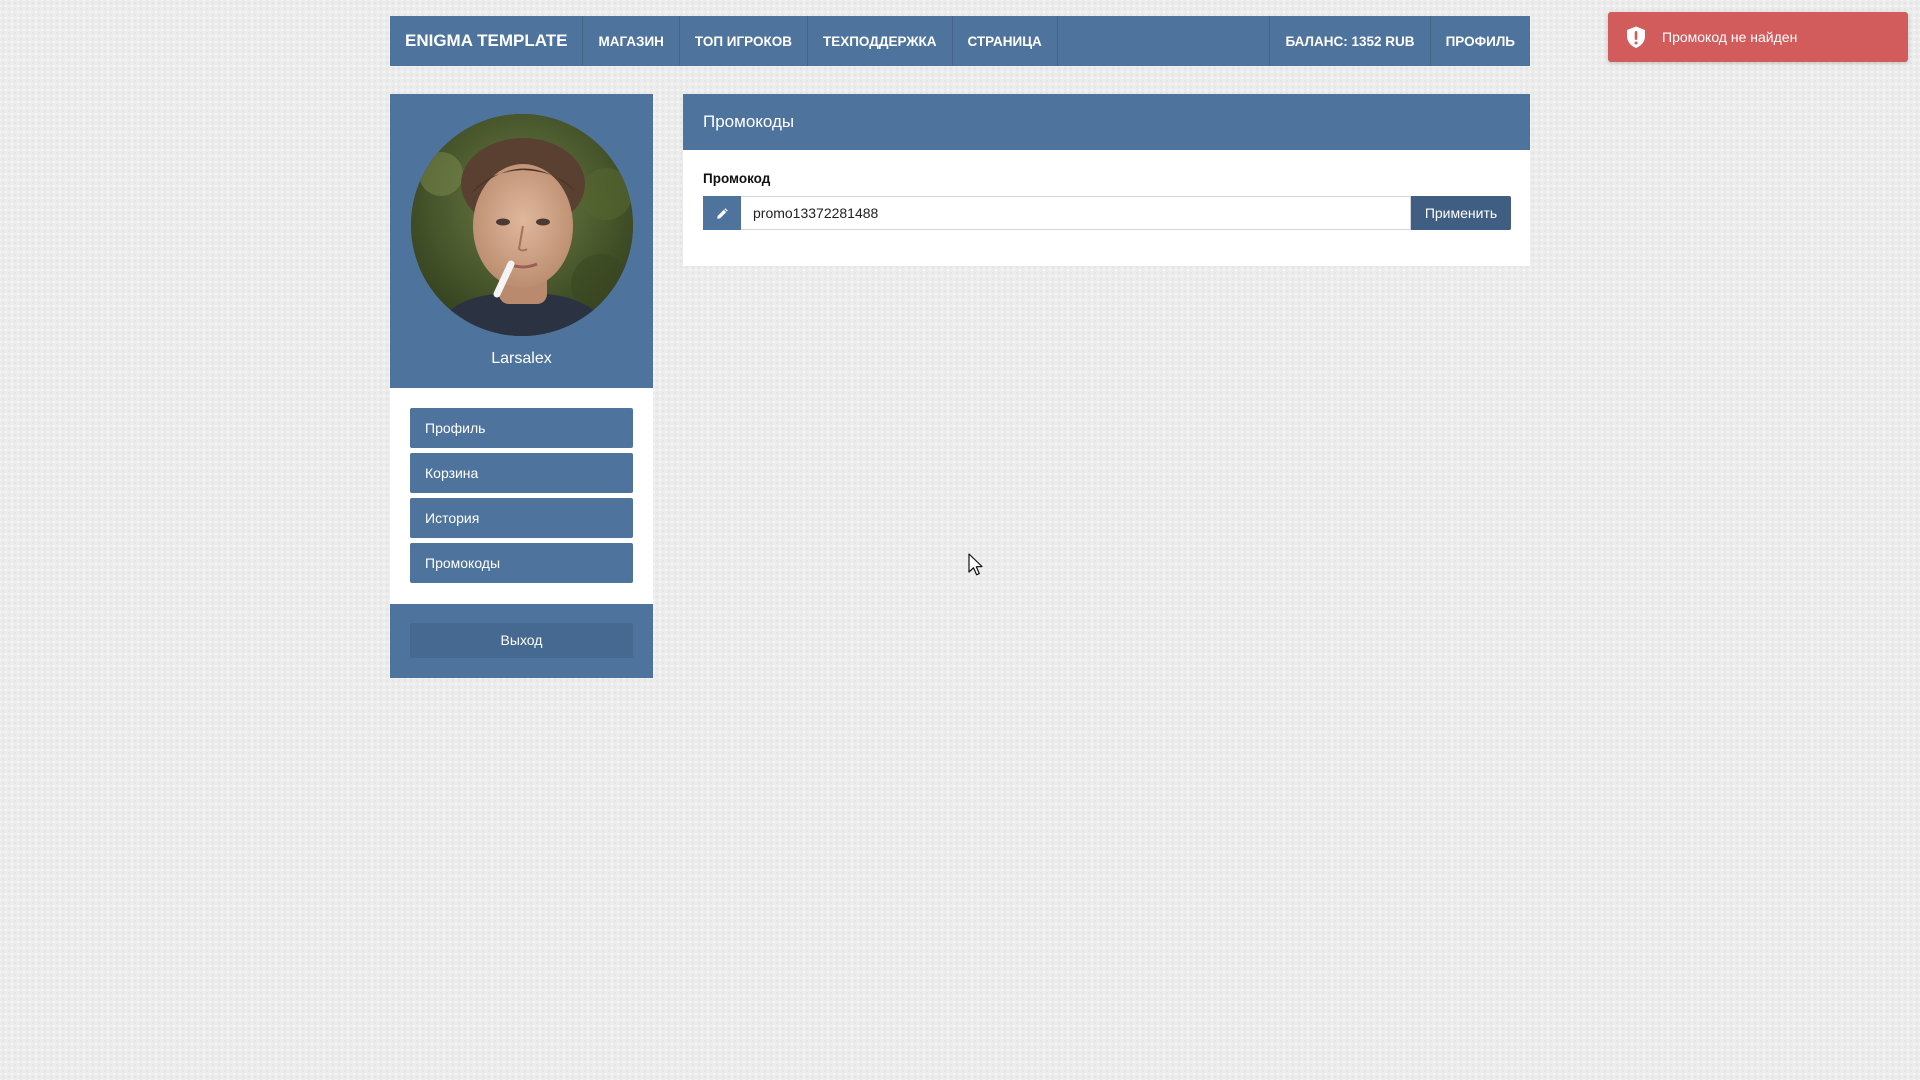 The image size is (1920, 1080). I want to click on sidebar-menu: Профиль Корзина История Промокоды, so click(521, 496).